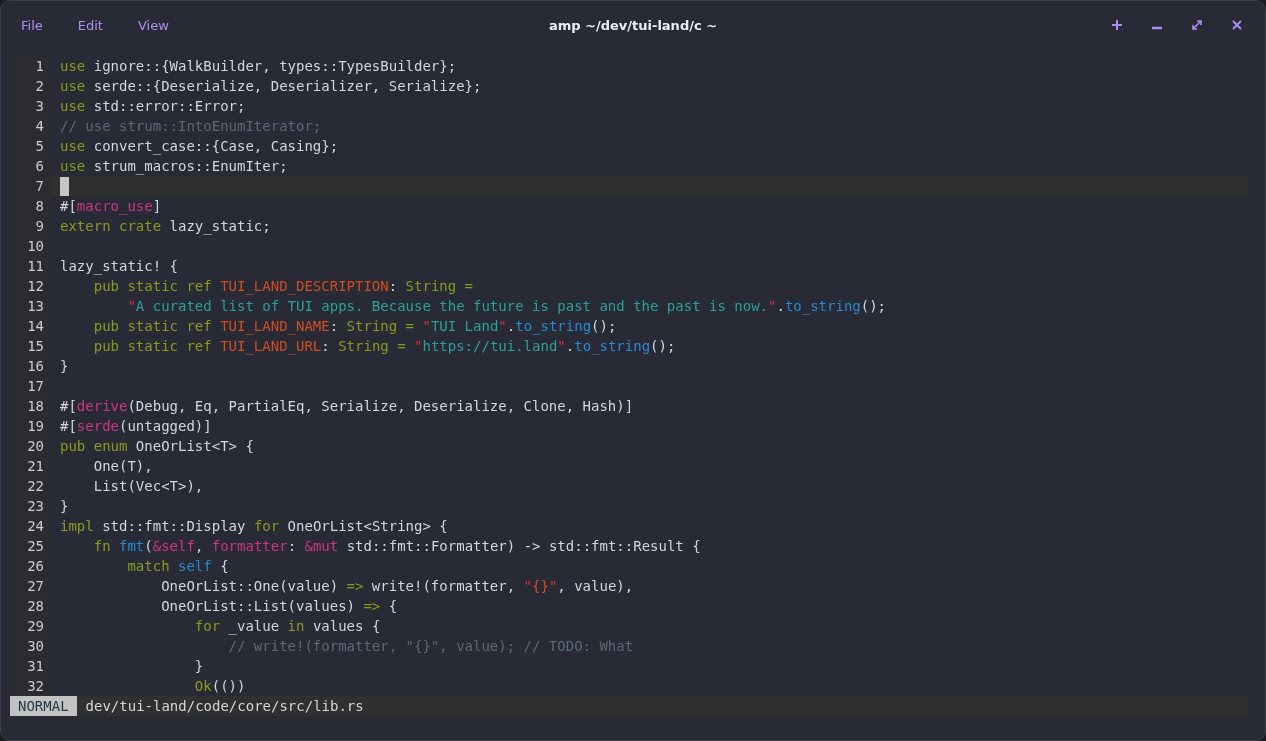 This screenshot has height=741, width=1266. What do you see at coordinates (31, 206) in the screenshot?
I see `line-number: 8` at bounding box center [31, 206].